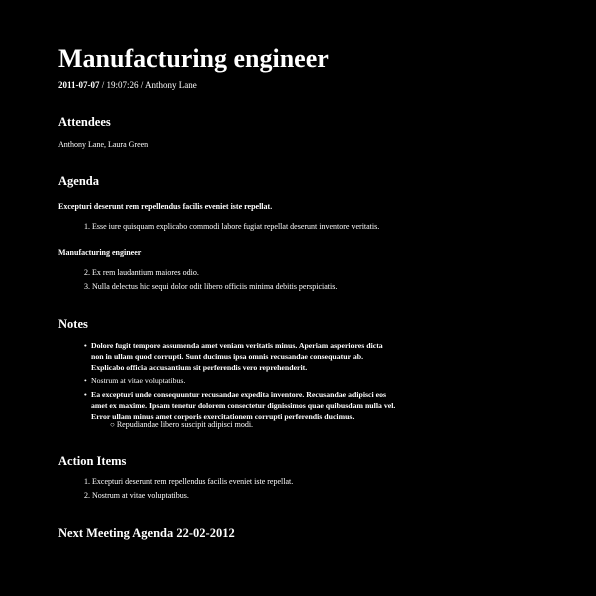 This screenshot has width=596, height=596. Describe the element at coordinates (73, 324) in the screenshot. I see `notes-heading: Notes` at that location.